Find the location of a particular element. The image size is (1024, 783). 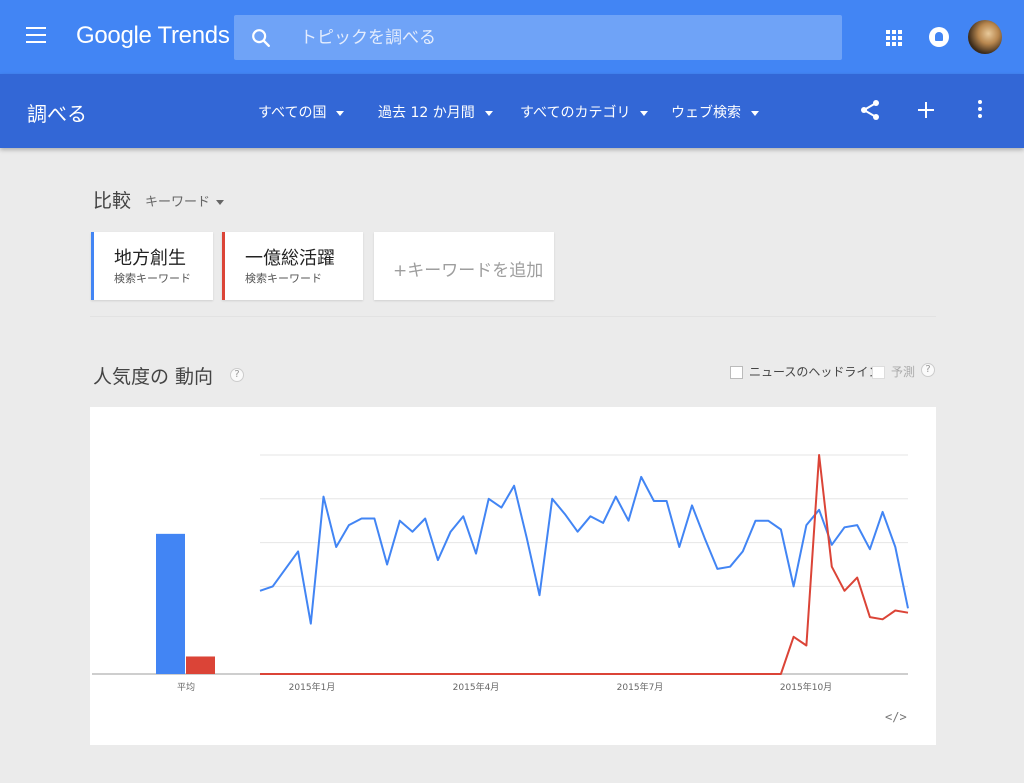

filter-region-label: すべての国 is located at coordinates (292, 113).